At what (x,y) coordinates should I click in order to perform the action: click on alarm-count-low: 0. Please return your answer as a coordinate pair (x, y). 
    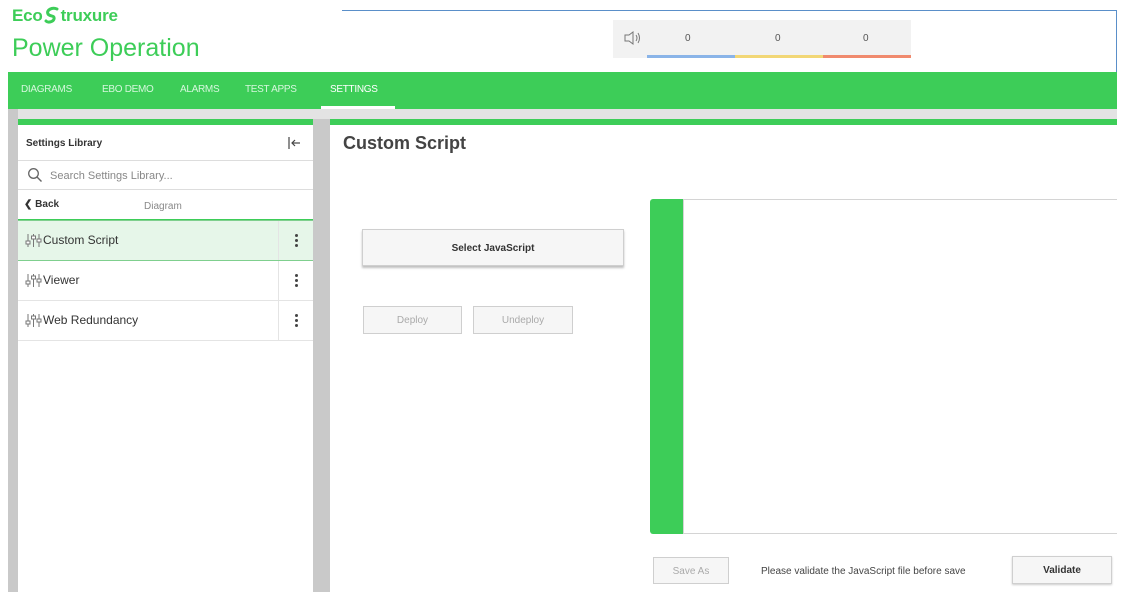
    Looking at the image, I should click on (688, 38).